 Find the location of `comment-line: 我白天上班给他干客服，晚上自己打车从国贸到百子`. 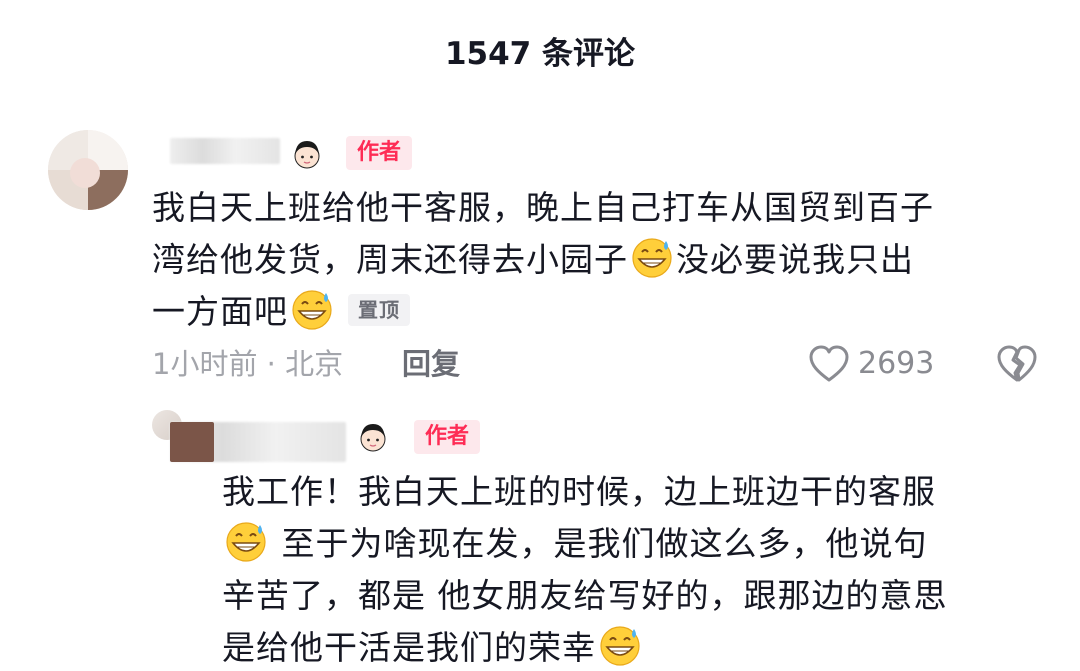

comment-line: 我白天上班给他干客服，晚上自己打车从国贸到百子 is located at coordinates (543, 207).